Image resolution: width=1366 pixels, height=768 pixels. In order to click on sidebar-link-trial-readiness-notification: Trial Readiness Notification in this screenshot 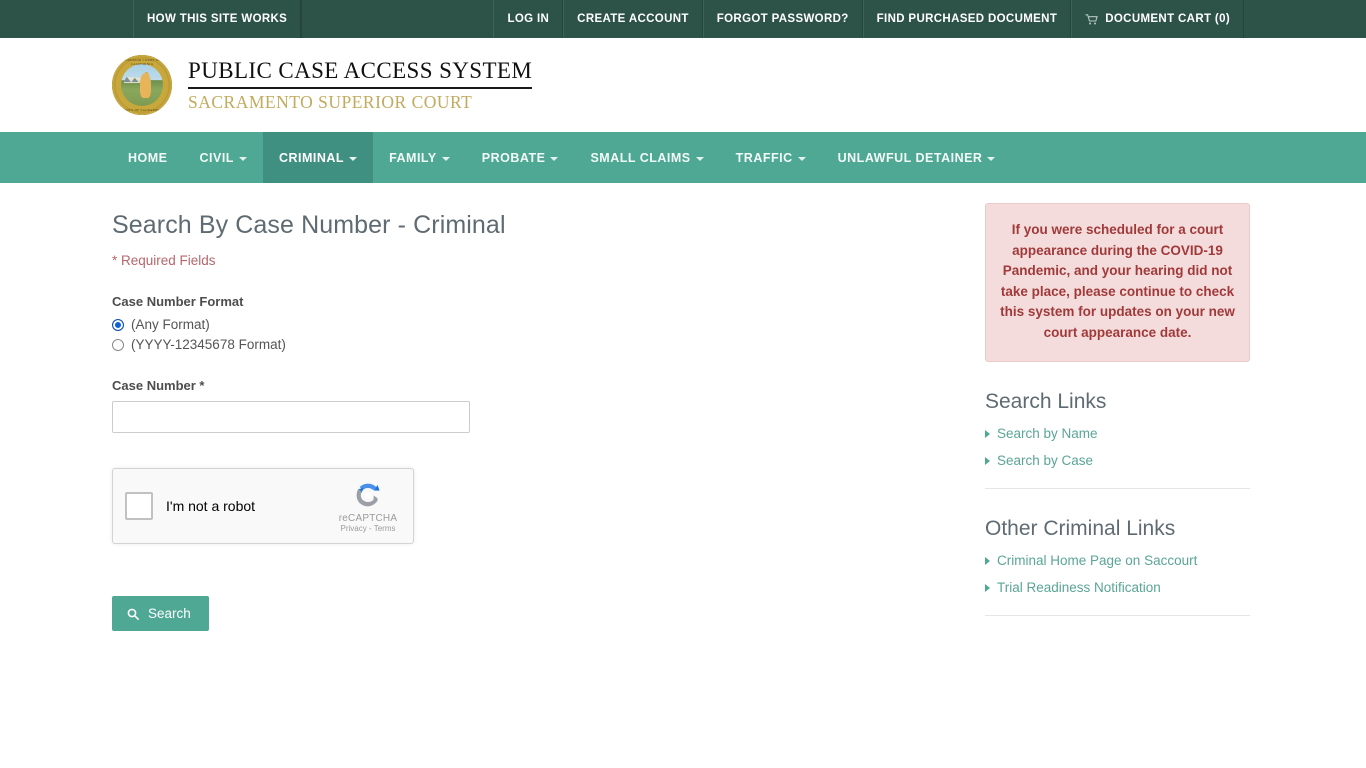, I will do `click(1117, 587)`.